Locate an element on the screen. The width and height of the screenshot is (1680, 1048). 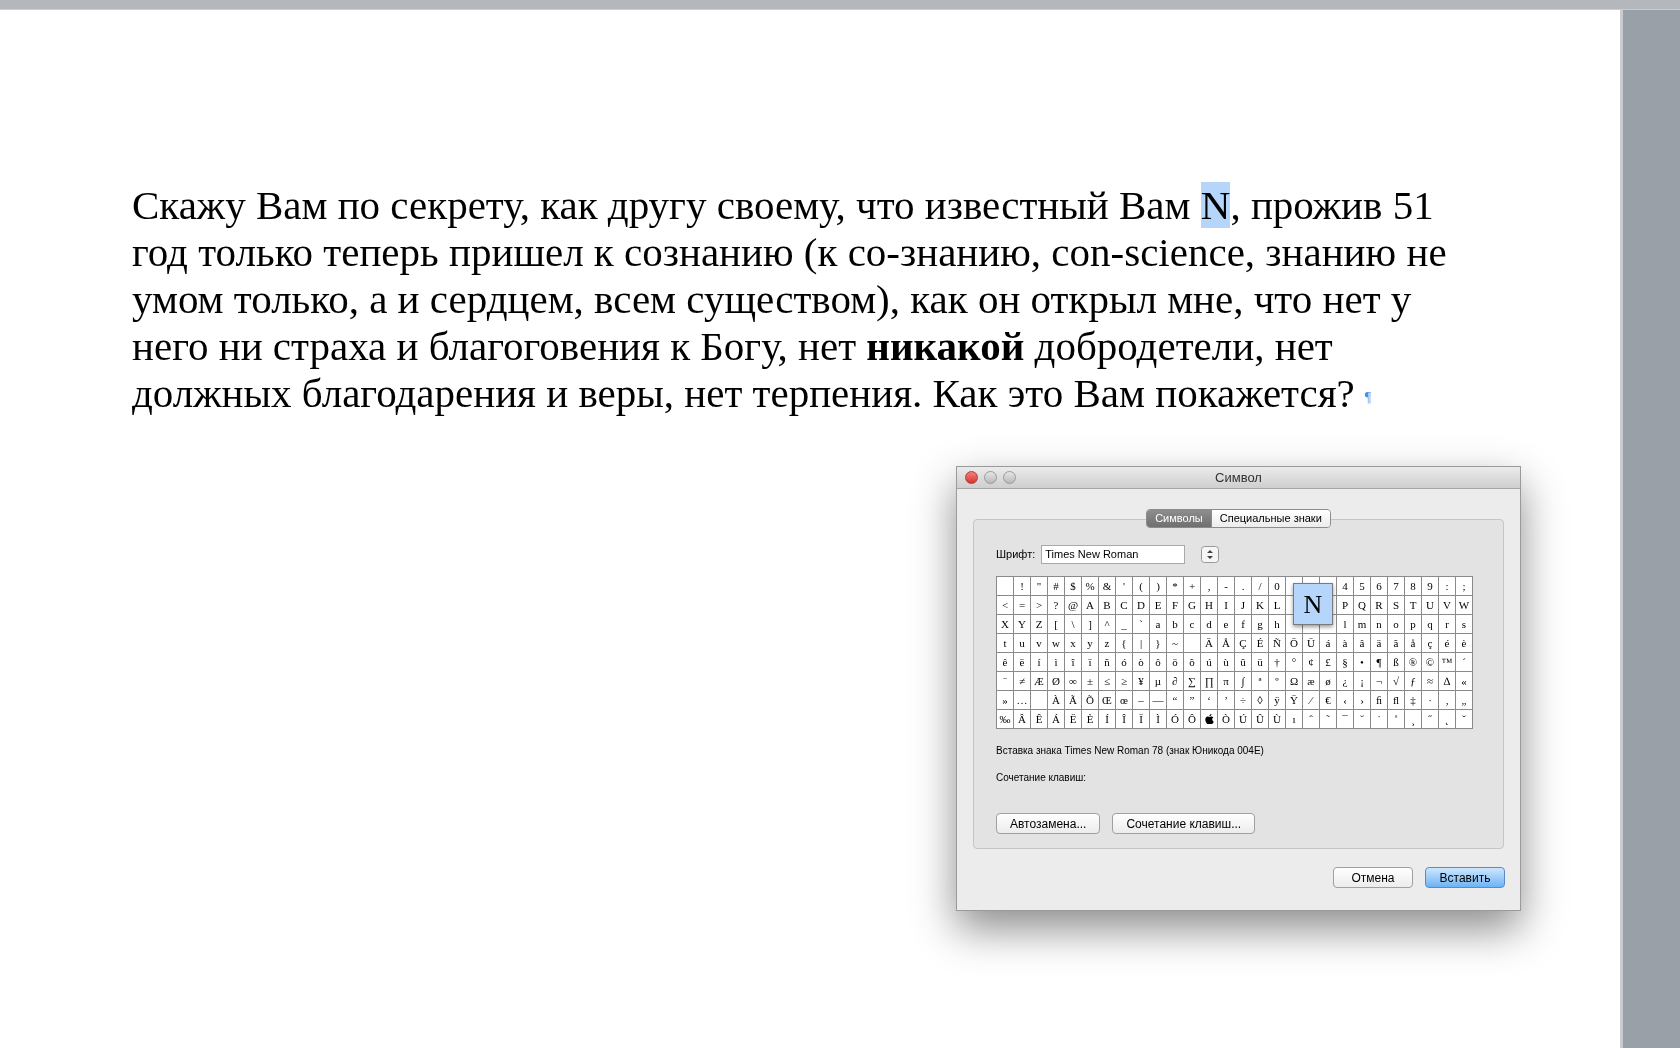
character-cell: Å is located at coordinates (1226, 643).